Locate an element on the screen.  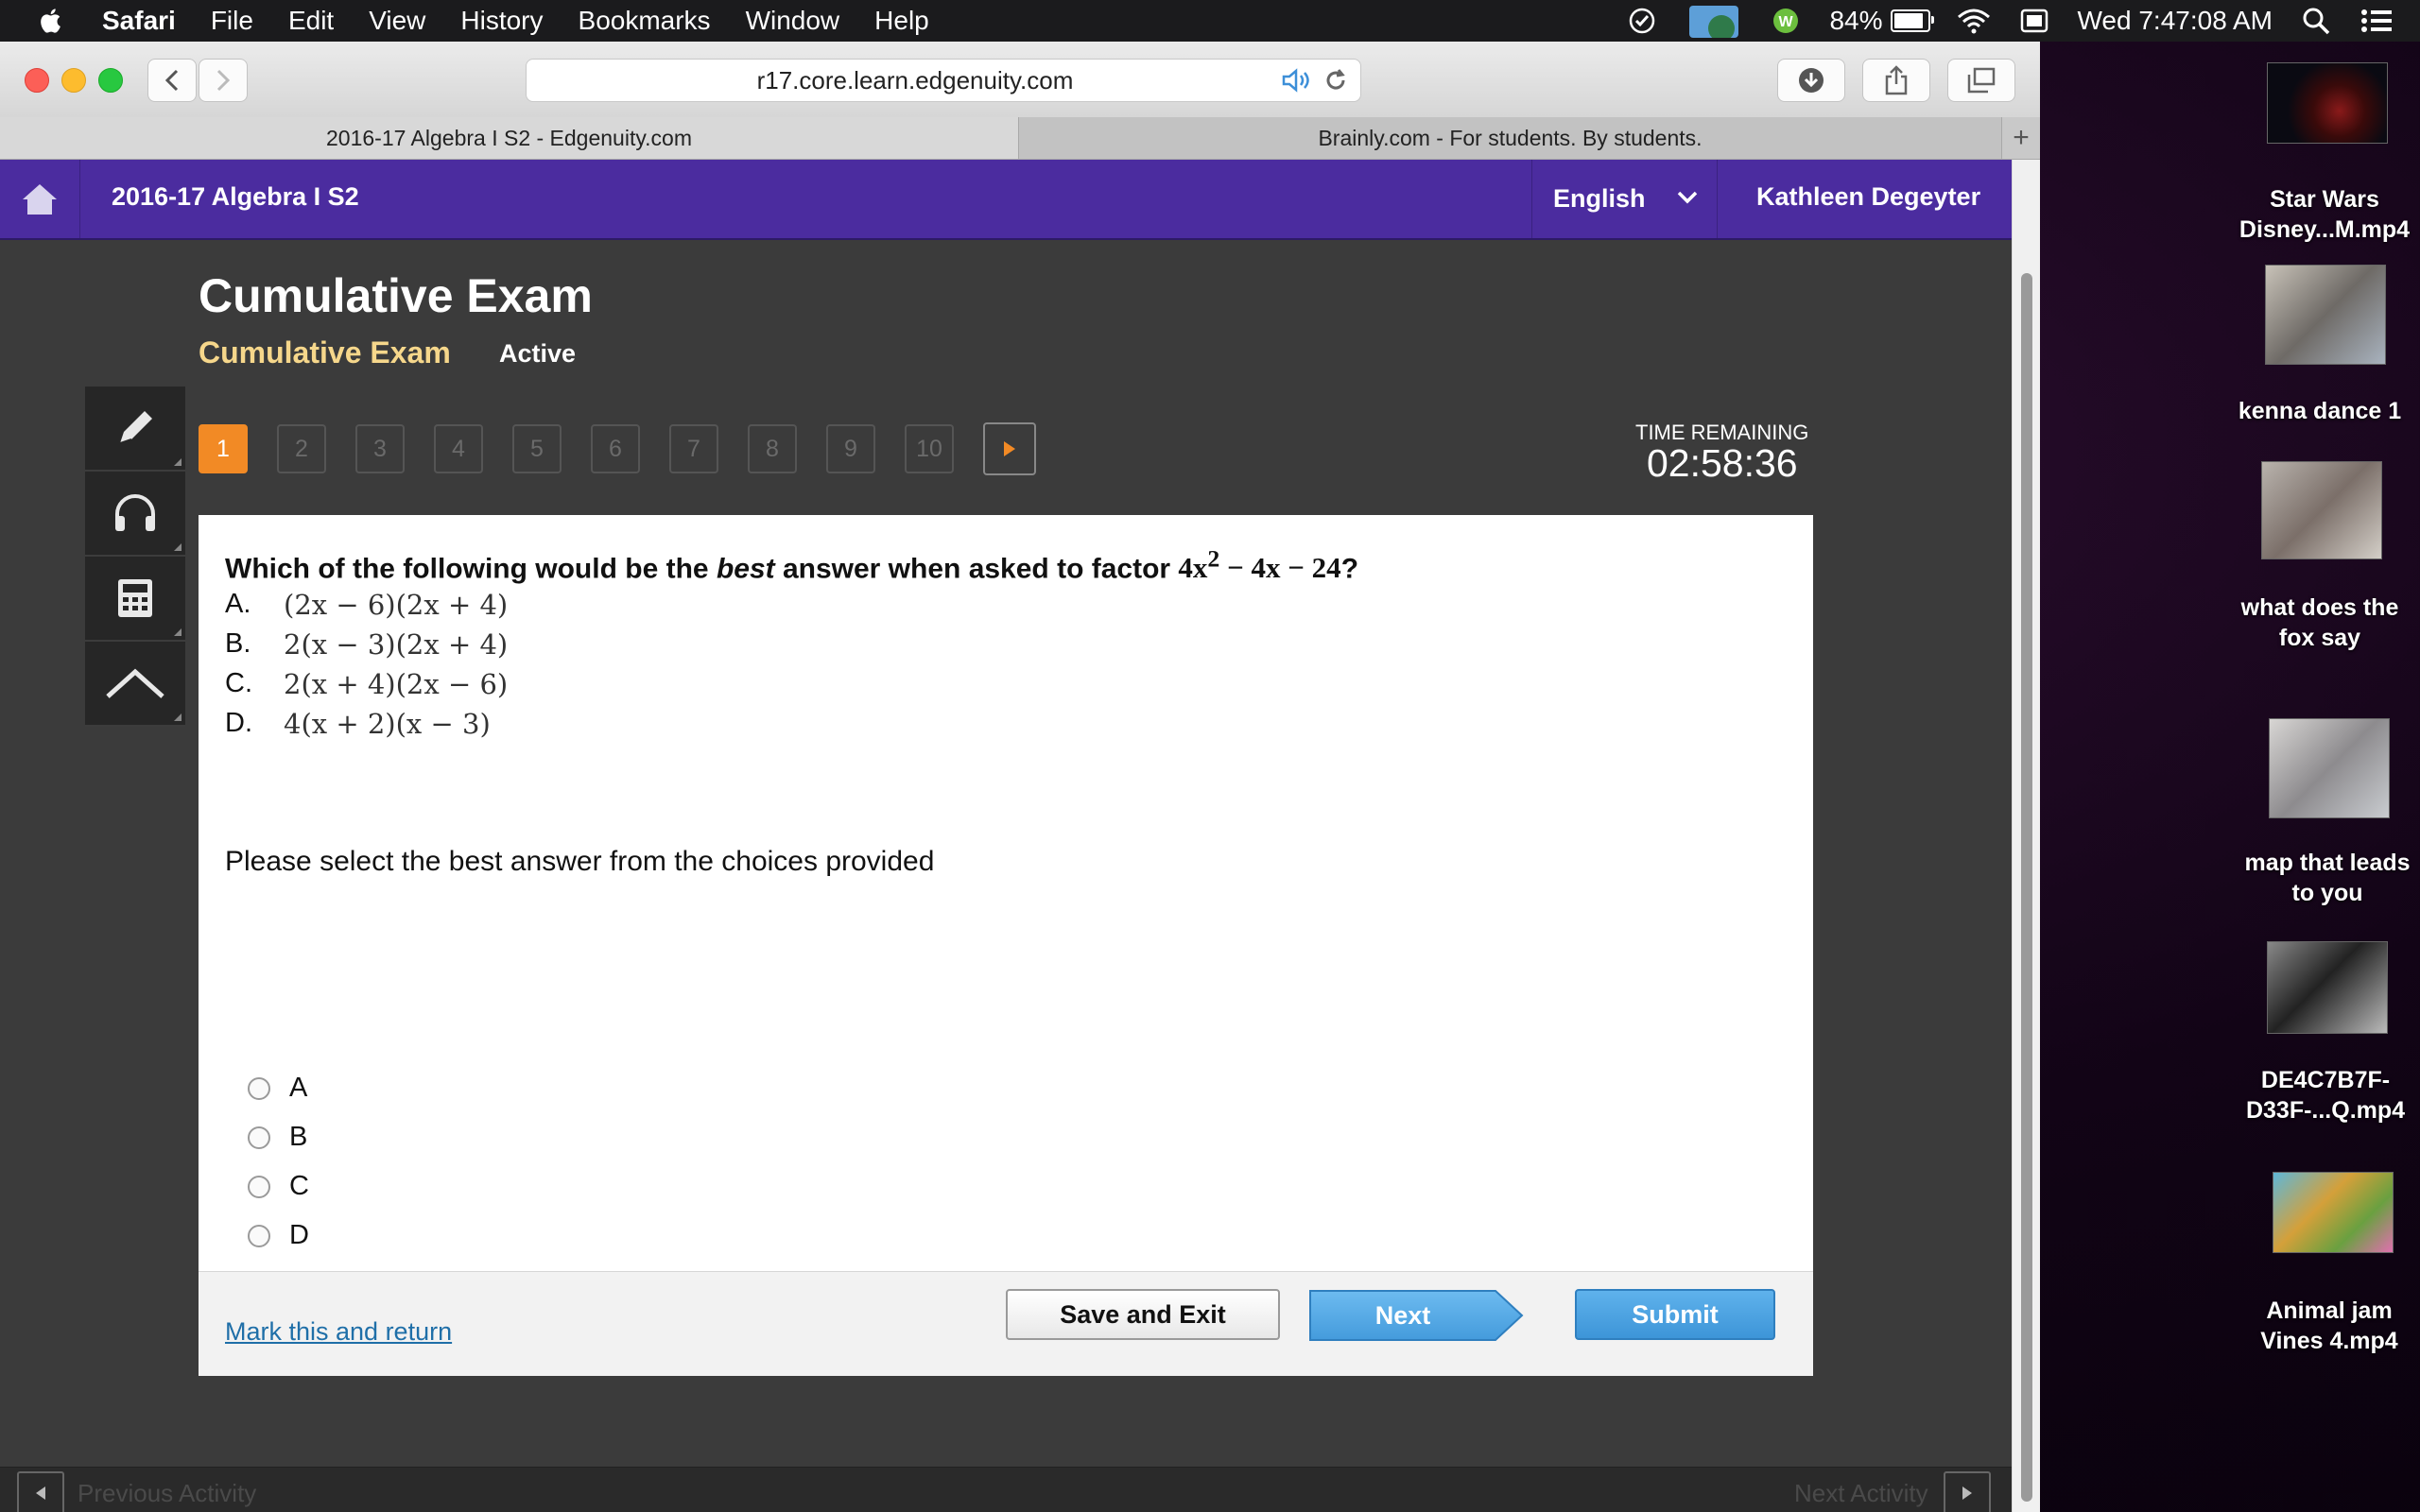
option-b: B is located at coordinates (268, 1137).